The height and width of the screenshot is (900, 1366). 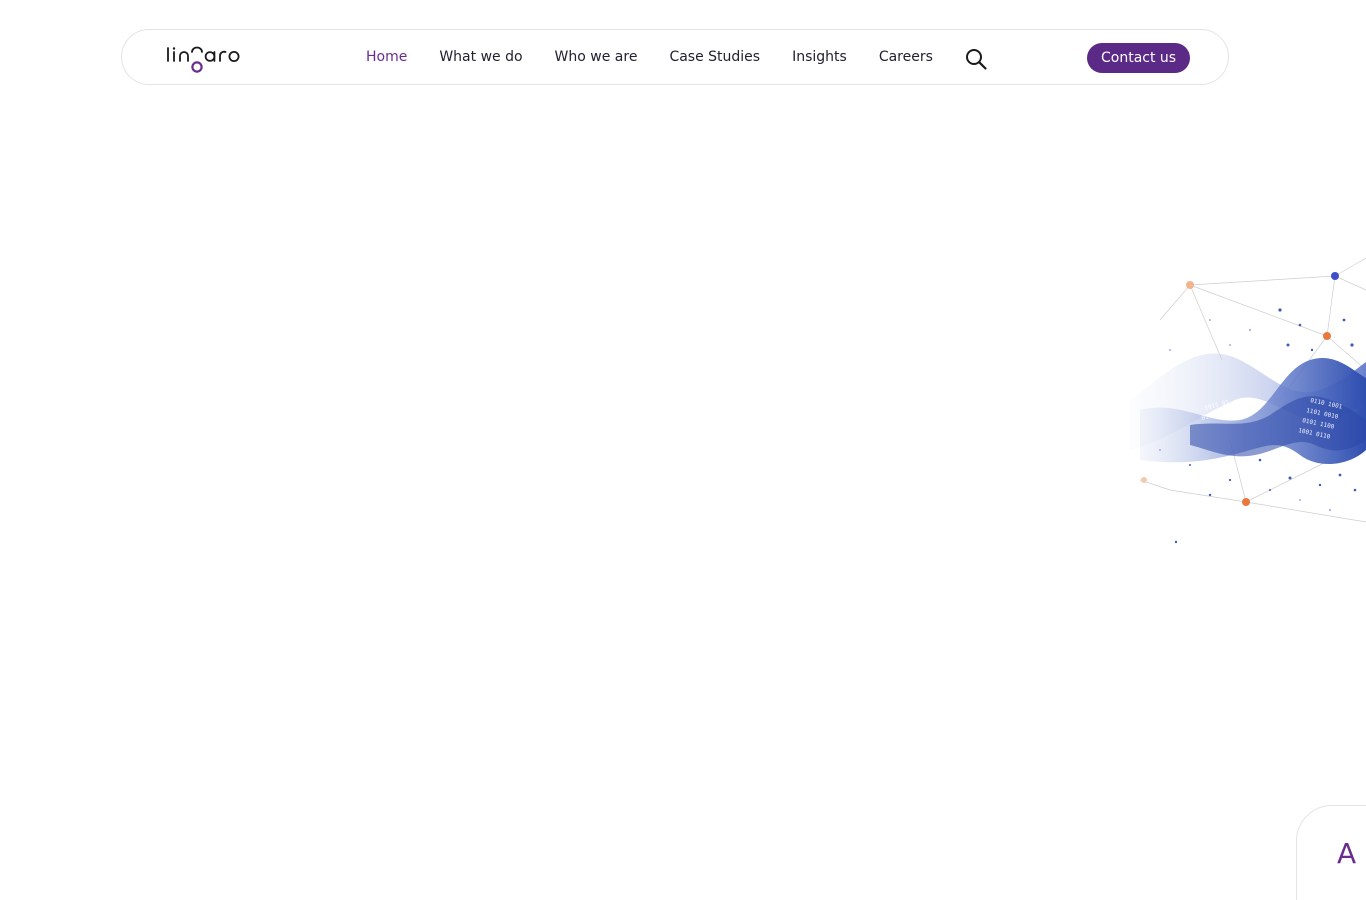 What do you see at coordinates (714, 57) in the screenshot?
I see `nav-case-studies: Case Studies` at bounding box center [714, 57].